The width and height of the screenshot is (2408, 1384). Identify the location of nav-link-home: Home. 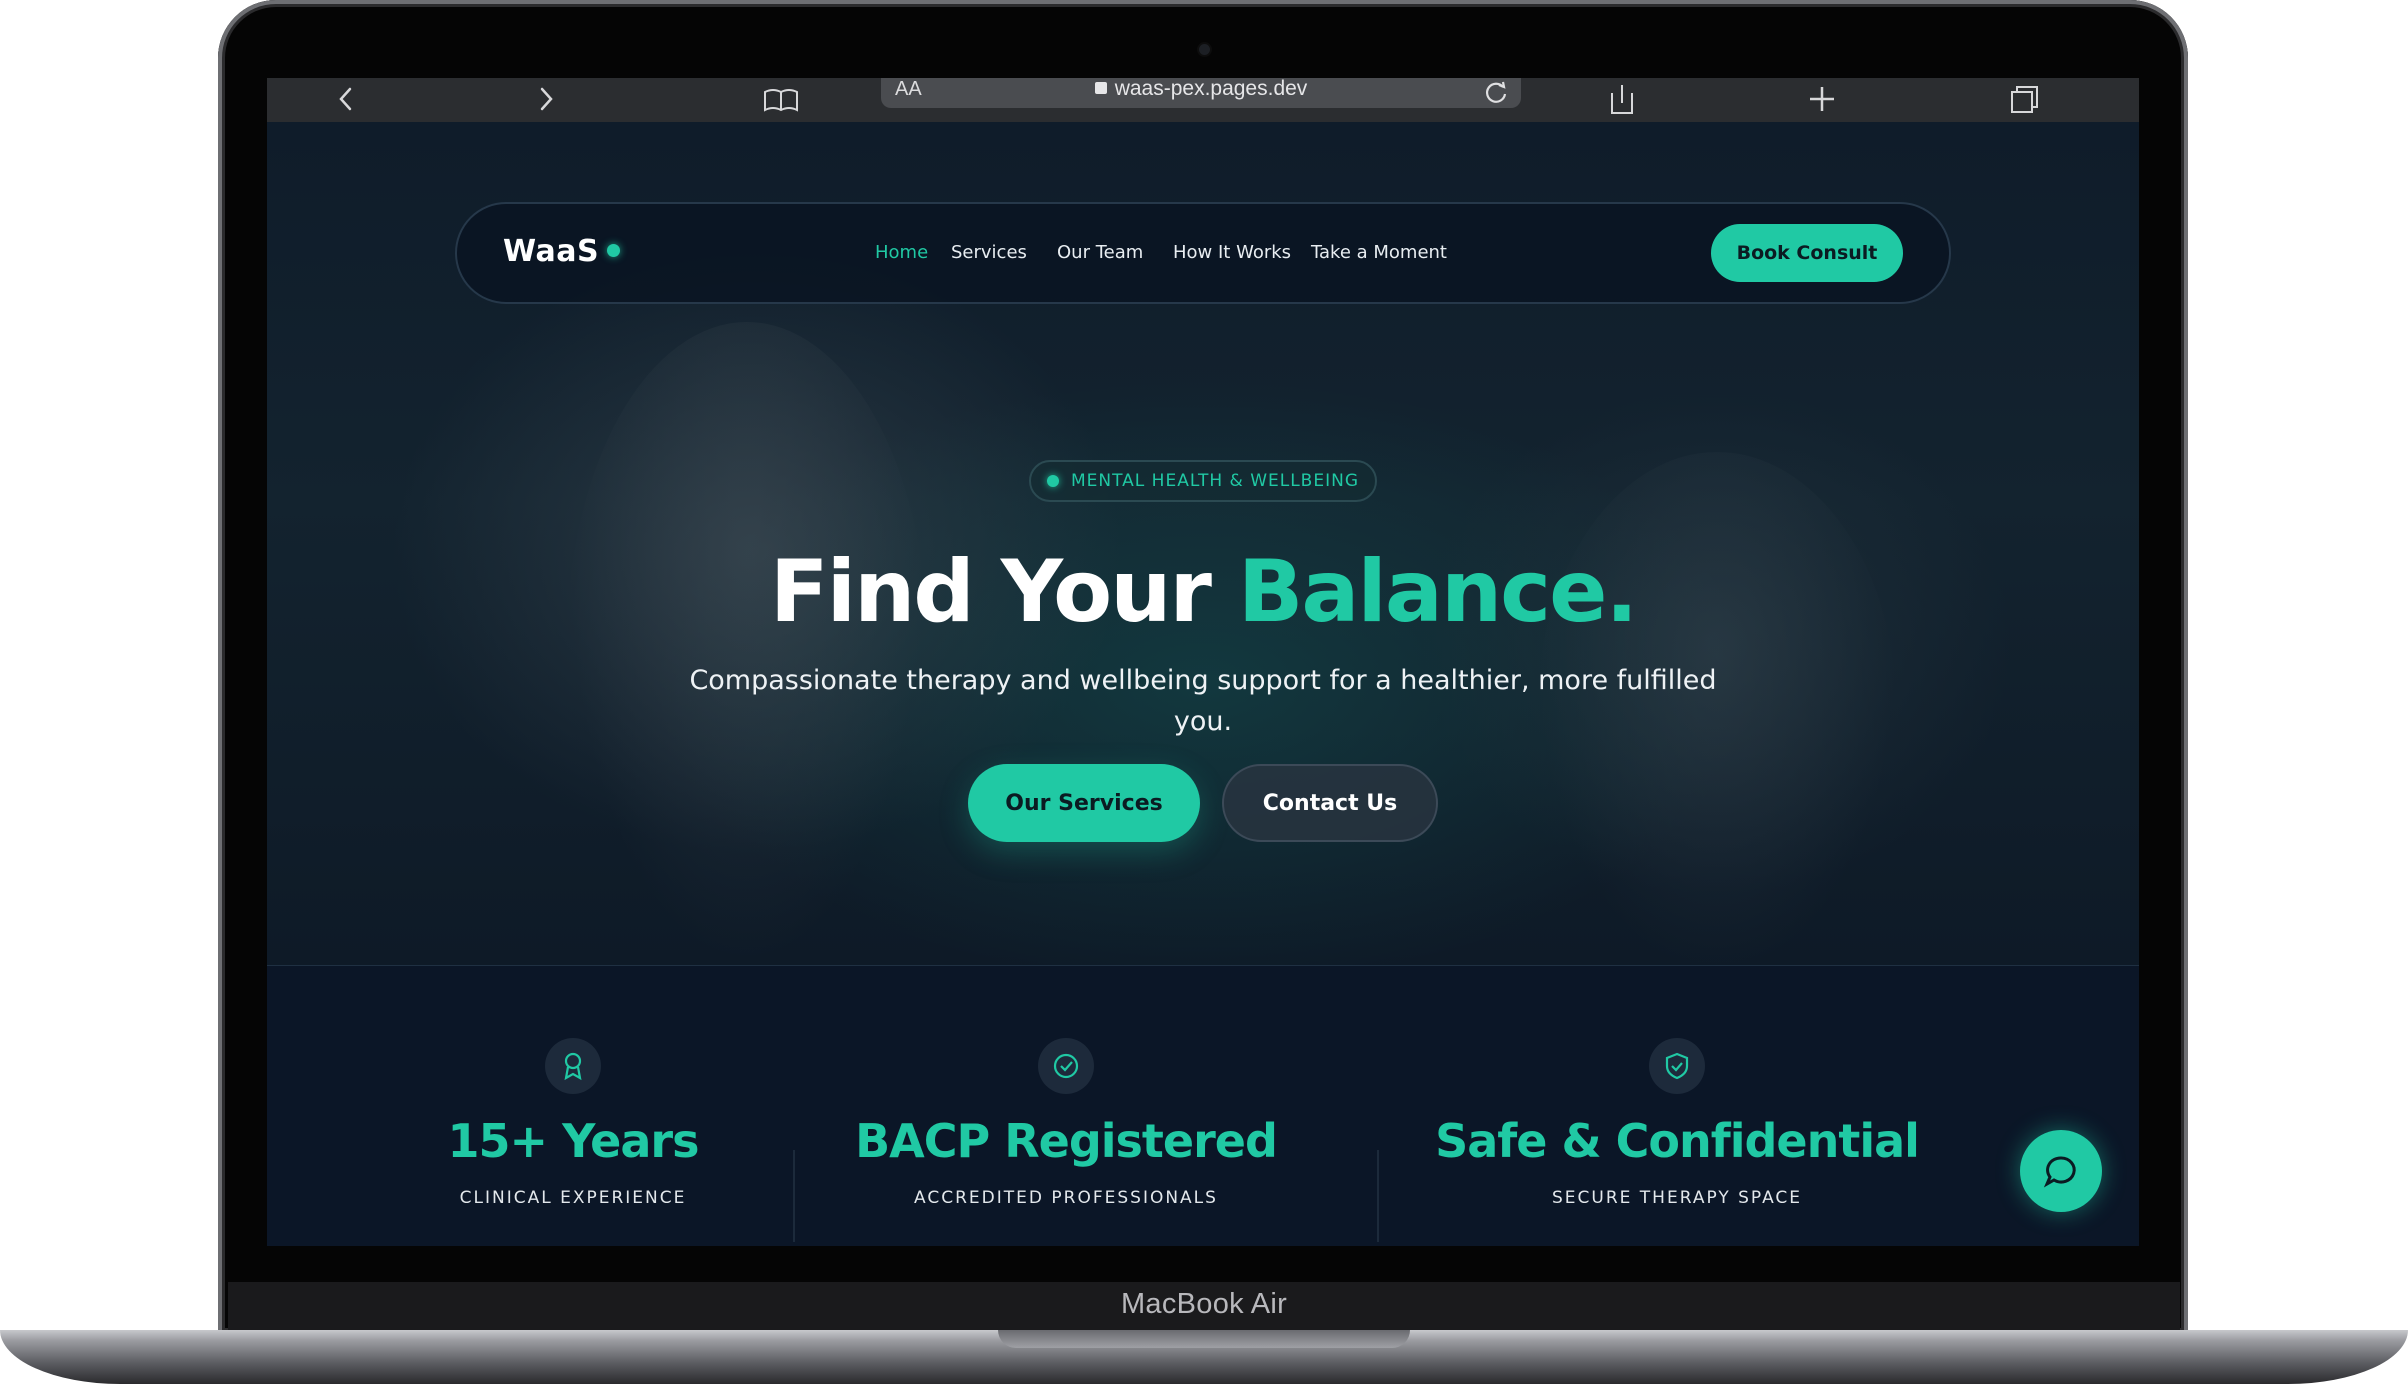
(901, 252).